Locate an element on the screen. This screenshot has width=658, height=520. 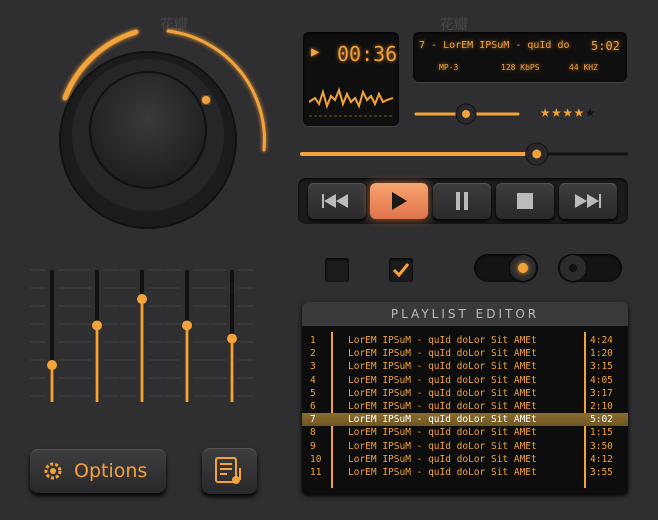
row-duration: 3:17 is located at coordinates (601, 393).